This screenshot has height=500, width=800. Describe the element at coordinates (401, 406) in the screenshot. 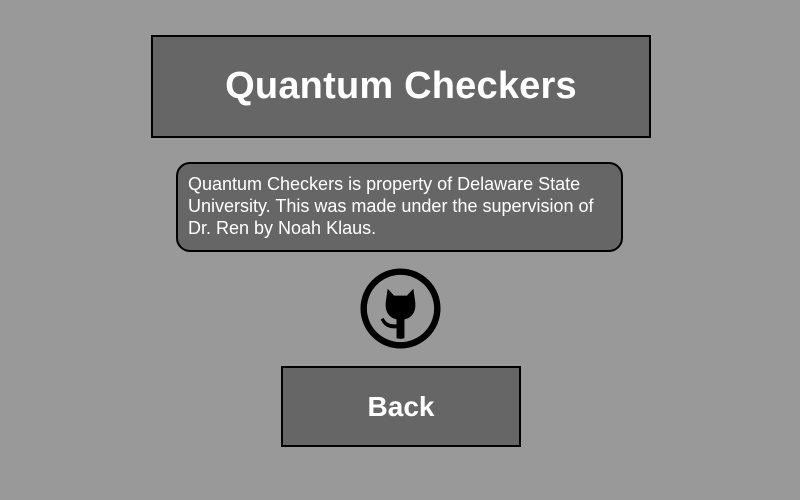

I see `back-button: Back` at that location.